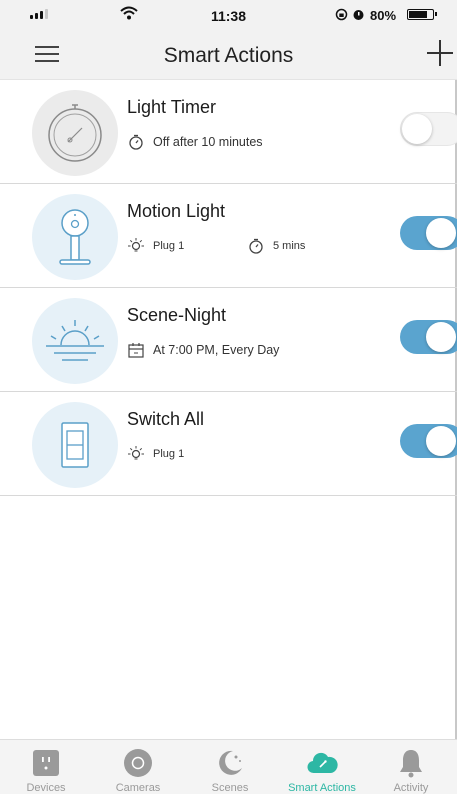  I want to click on list-item: Switch All Plug 1, so click(228, 444).